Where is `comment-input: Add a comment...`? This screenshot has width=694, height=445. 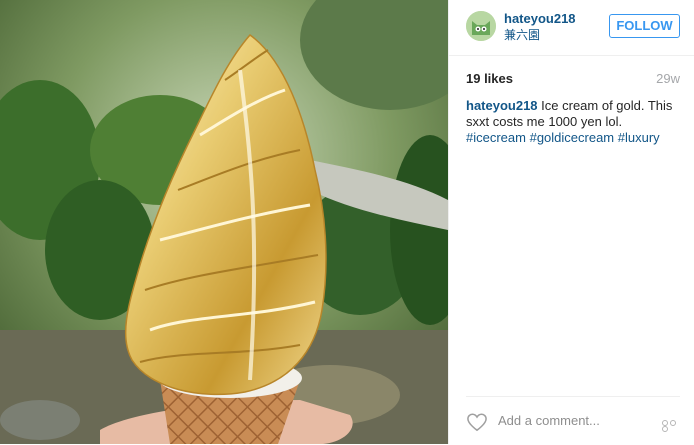
comment-input: Add a comment... is located at coordinates (549, 420).